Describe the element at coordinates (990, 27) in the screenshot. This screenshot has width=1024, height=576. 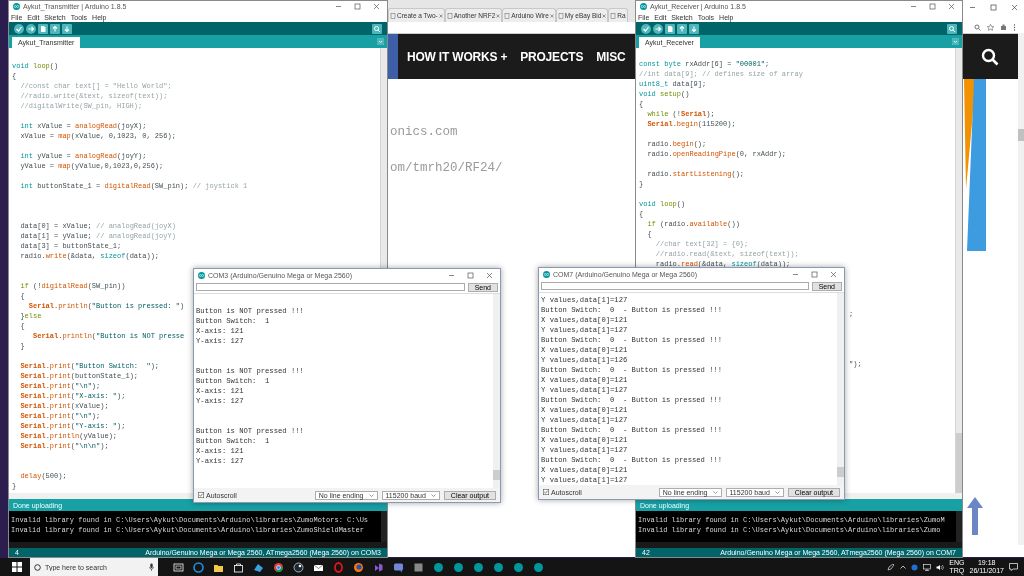
I see `star-icon` at that location.